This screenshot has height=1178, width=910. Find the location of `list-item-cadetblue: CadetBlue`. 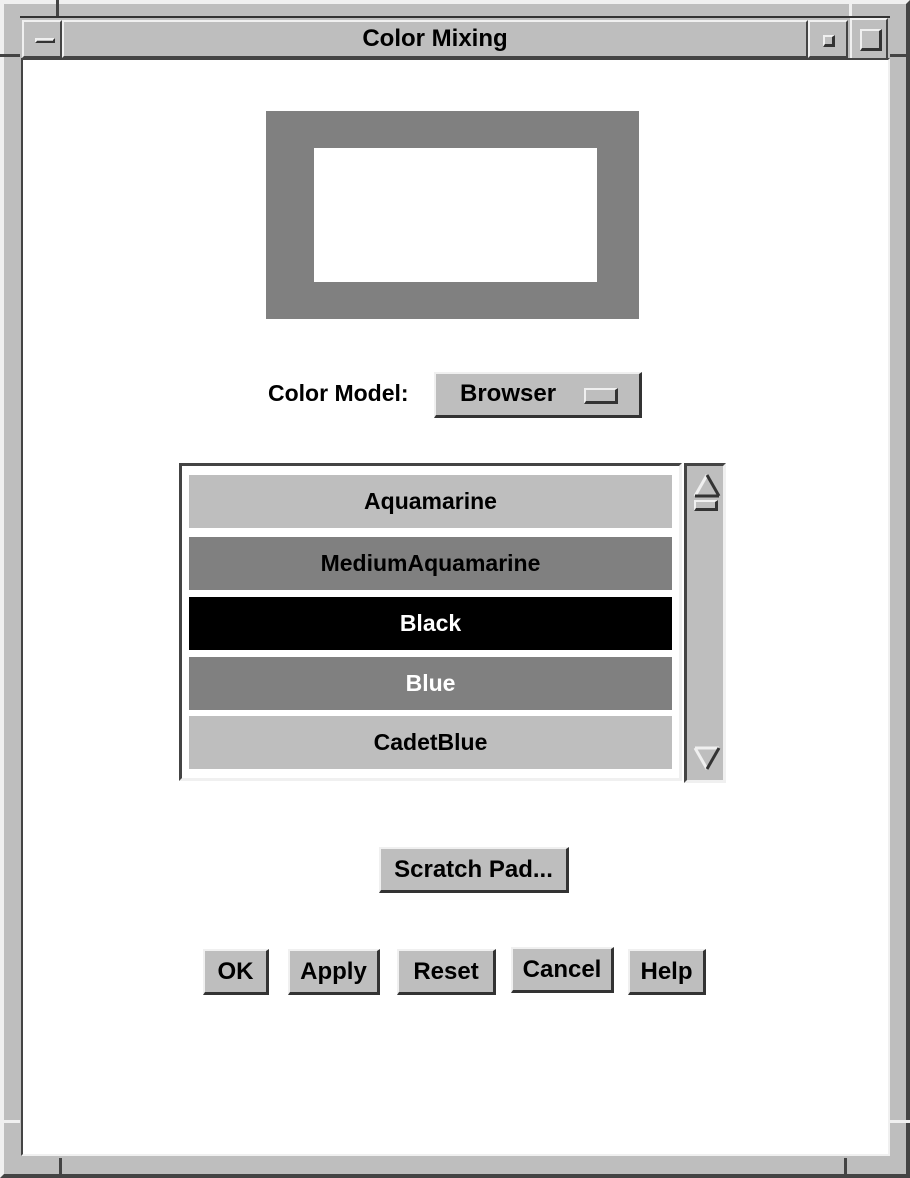

list-item-cadetblue: CadetBlue is located at coordinates (430, 742).